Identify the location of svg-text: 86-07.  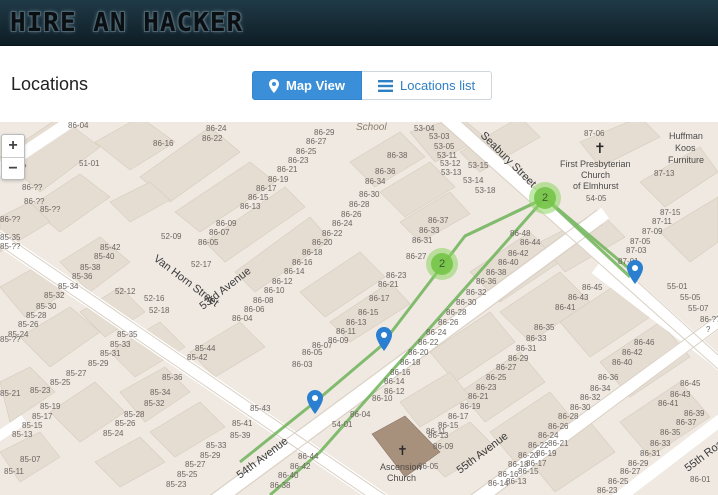
(219, 232).